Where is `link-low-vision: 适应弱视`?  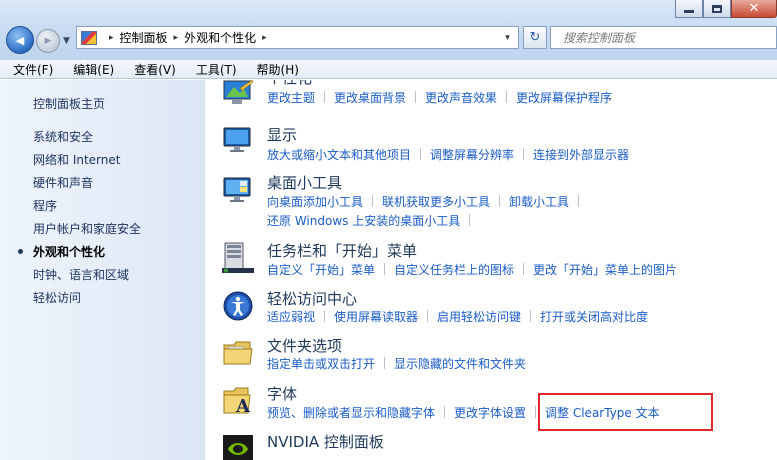
link-low-vision: 适应弱视 is located at coordinates (291, 317).